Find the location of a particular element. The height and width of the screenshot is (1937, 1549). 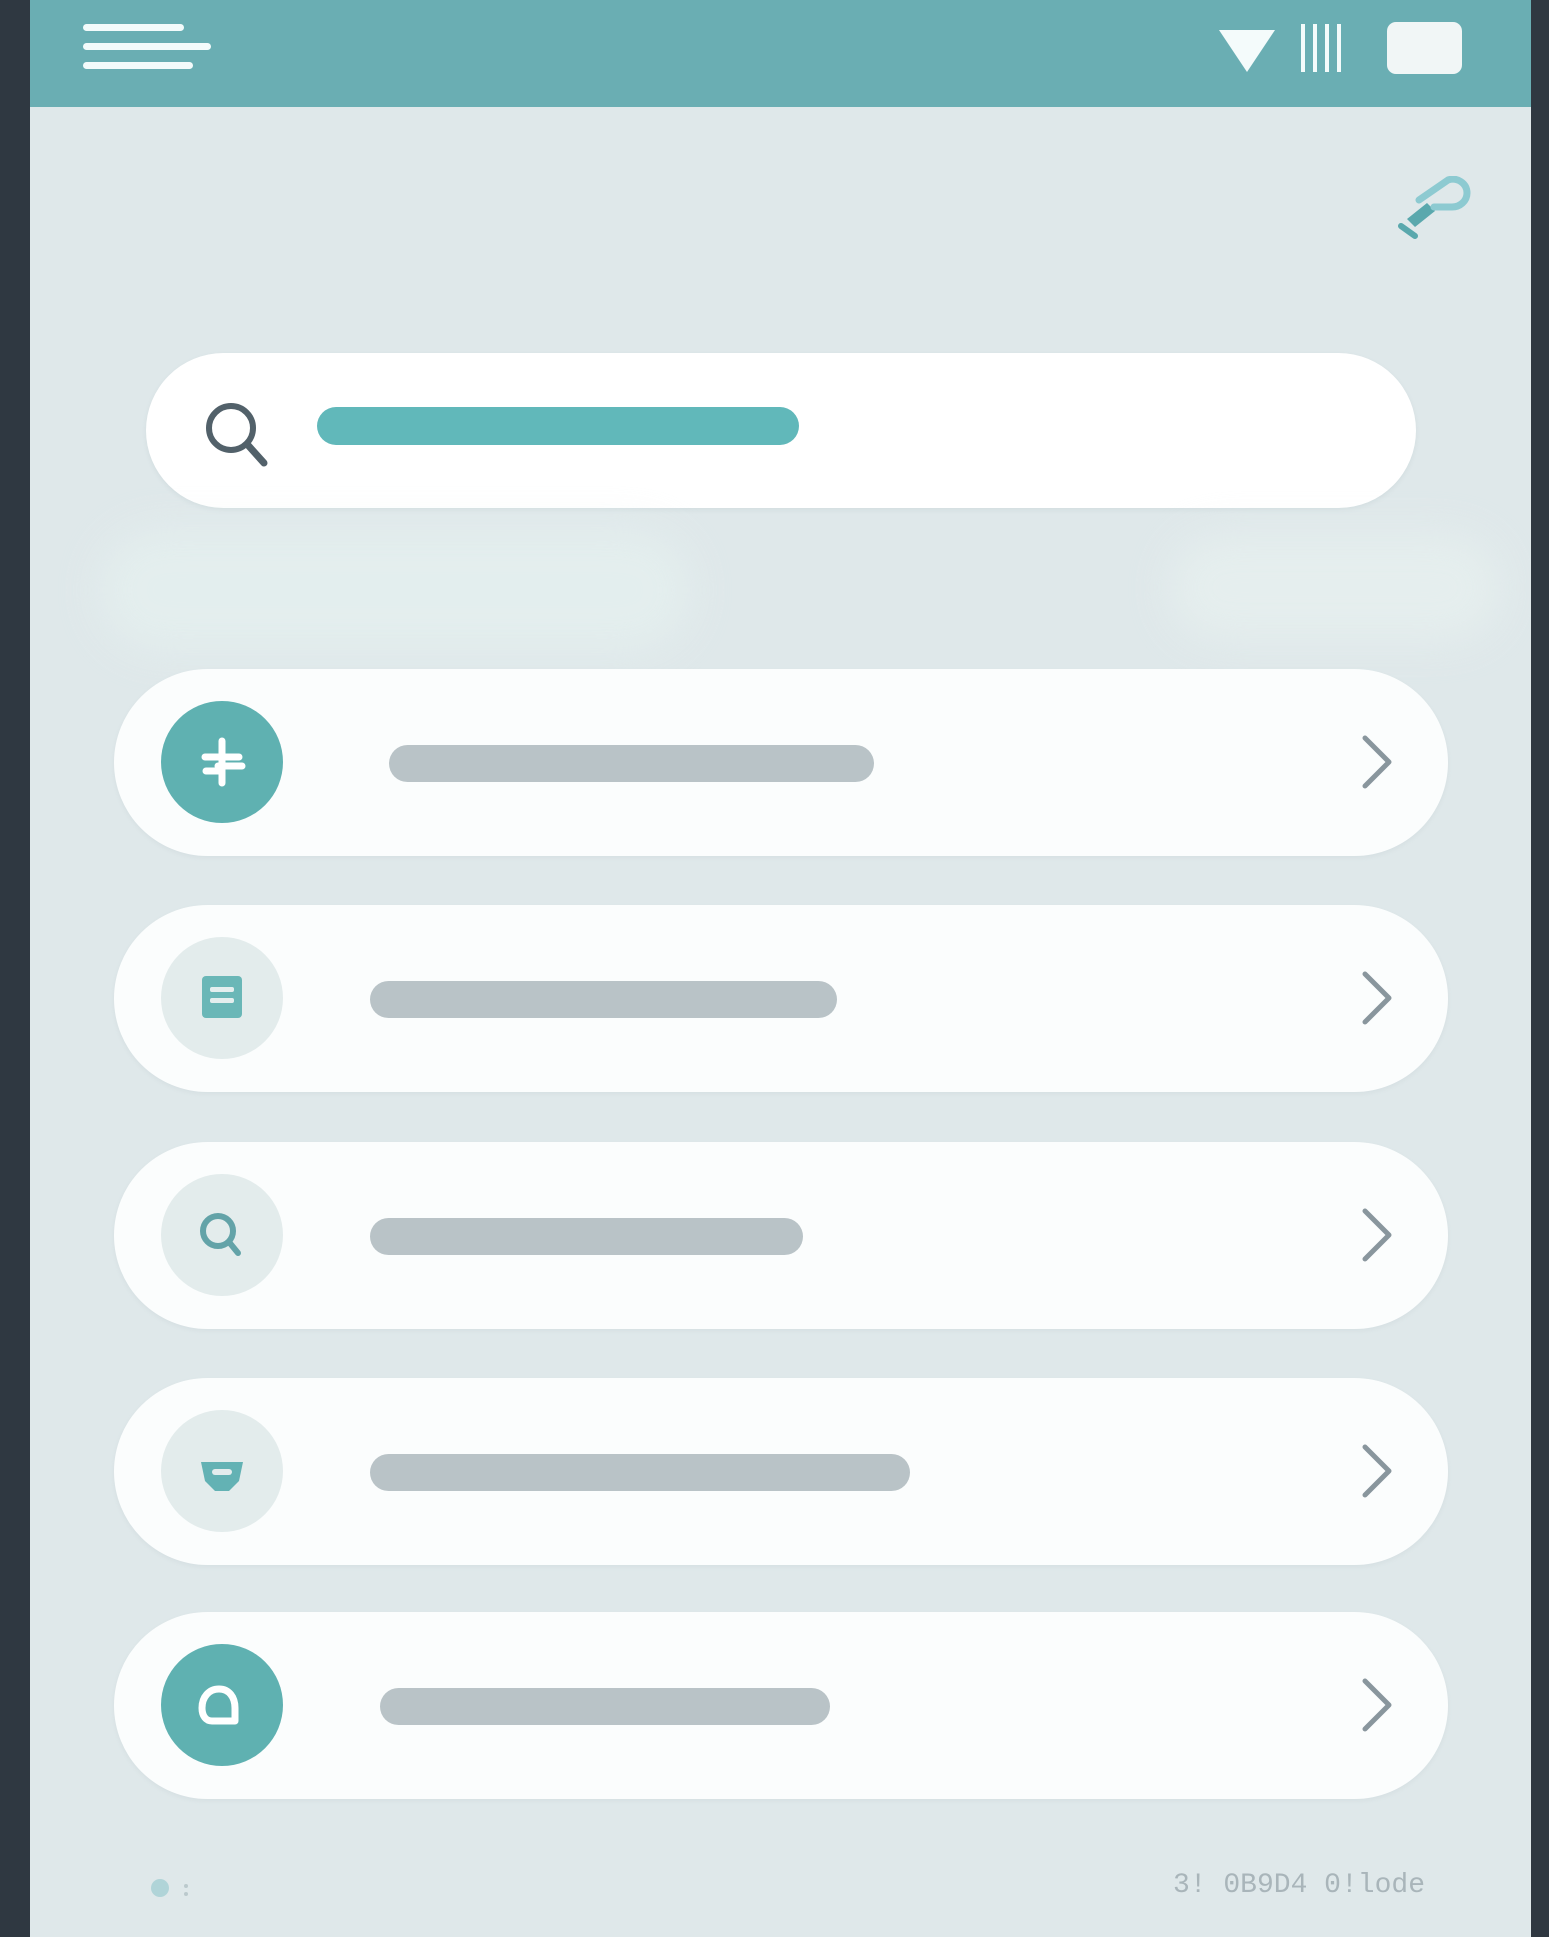

signal-icon is located at coordinates (1325, 48).